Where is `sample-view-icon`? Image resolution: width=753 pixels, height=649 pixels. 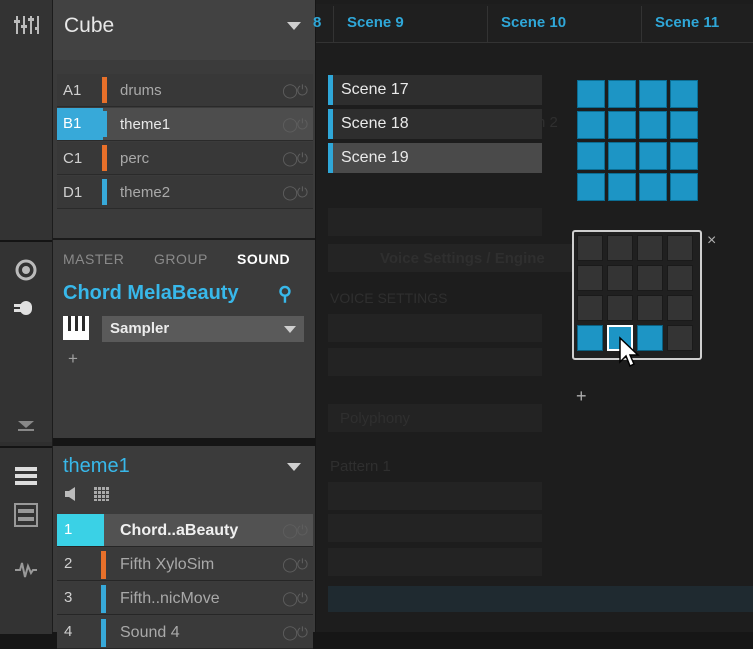 sample-view-icon is located at coordinates (26, 515).